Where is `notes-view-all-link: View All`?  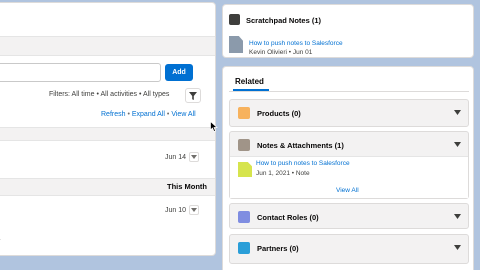 notes-view-all-link: View All is located at coordinates (347, 190).